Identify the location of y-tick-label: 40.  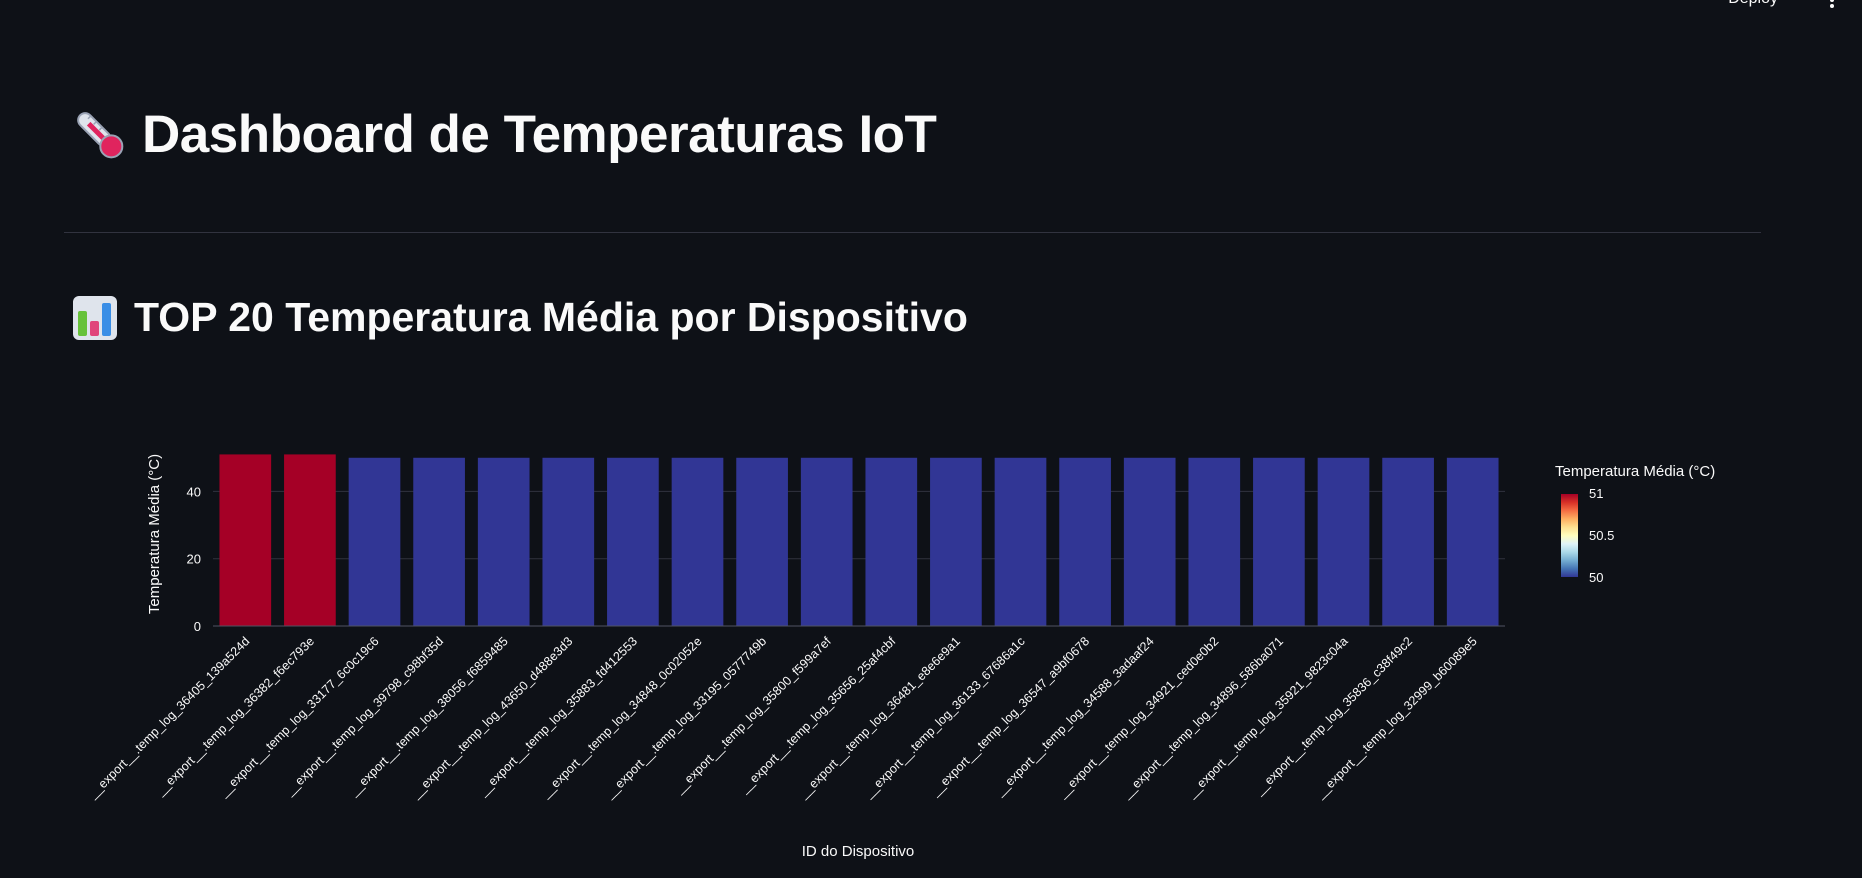
(194, 491).